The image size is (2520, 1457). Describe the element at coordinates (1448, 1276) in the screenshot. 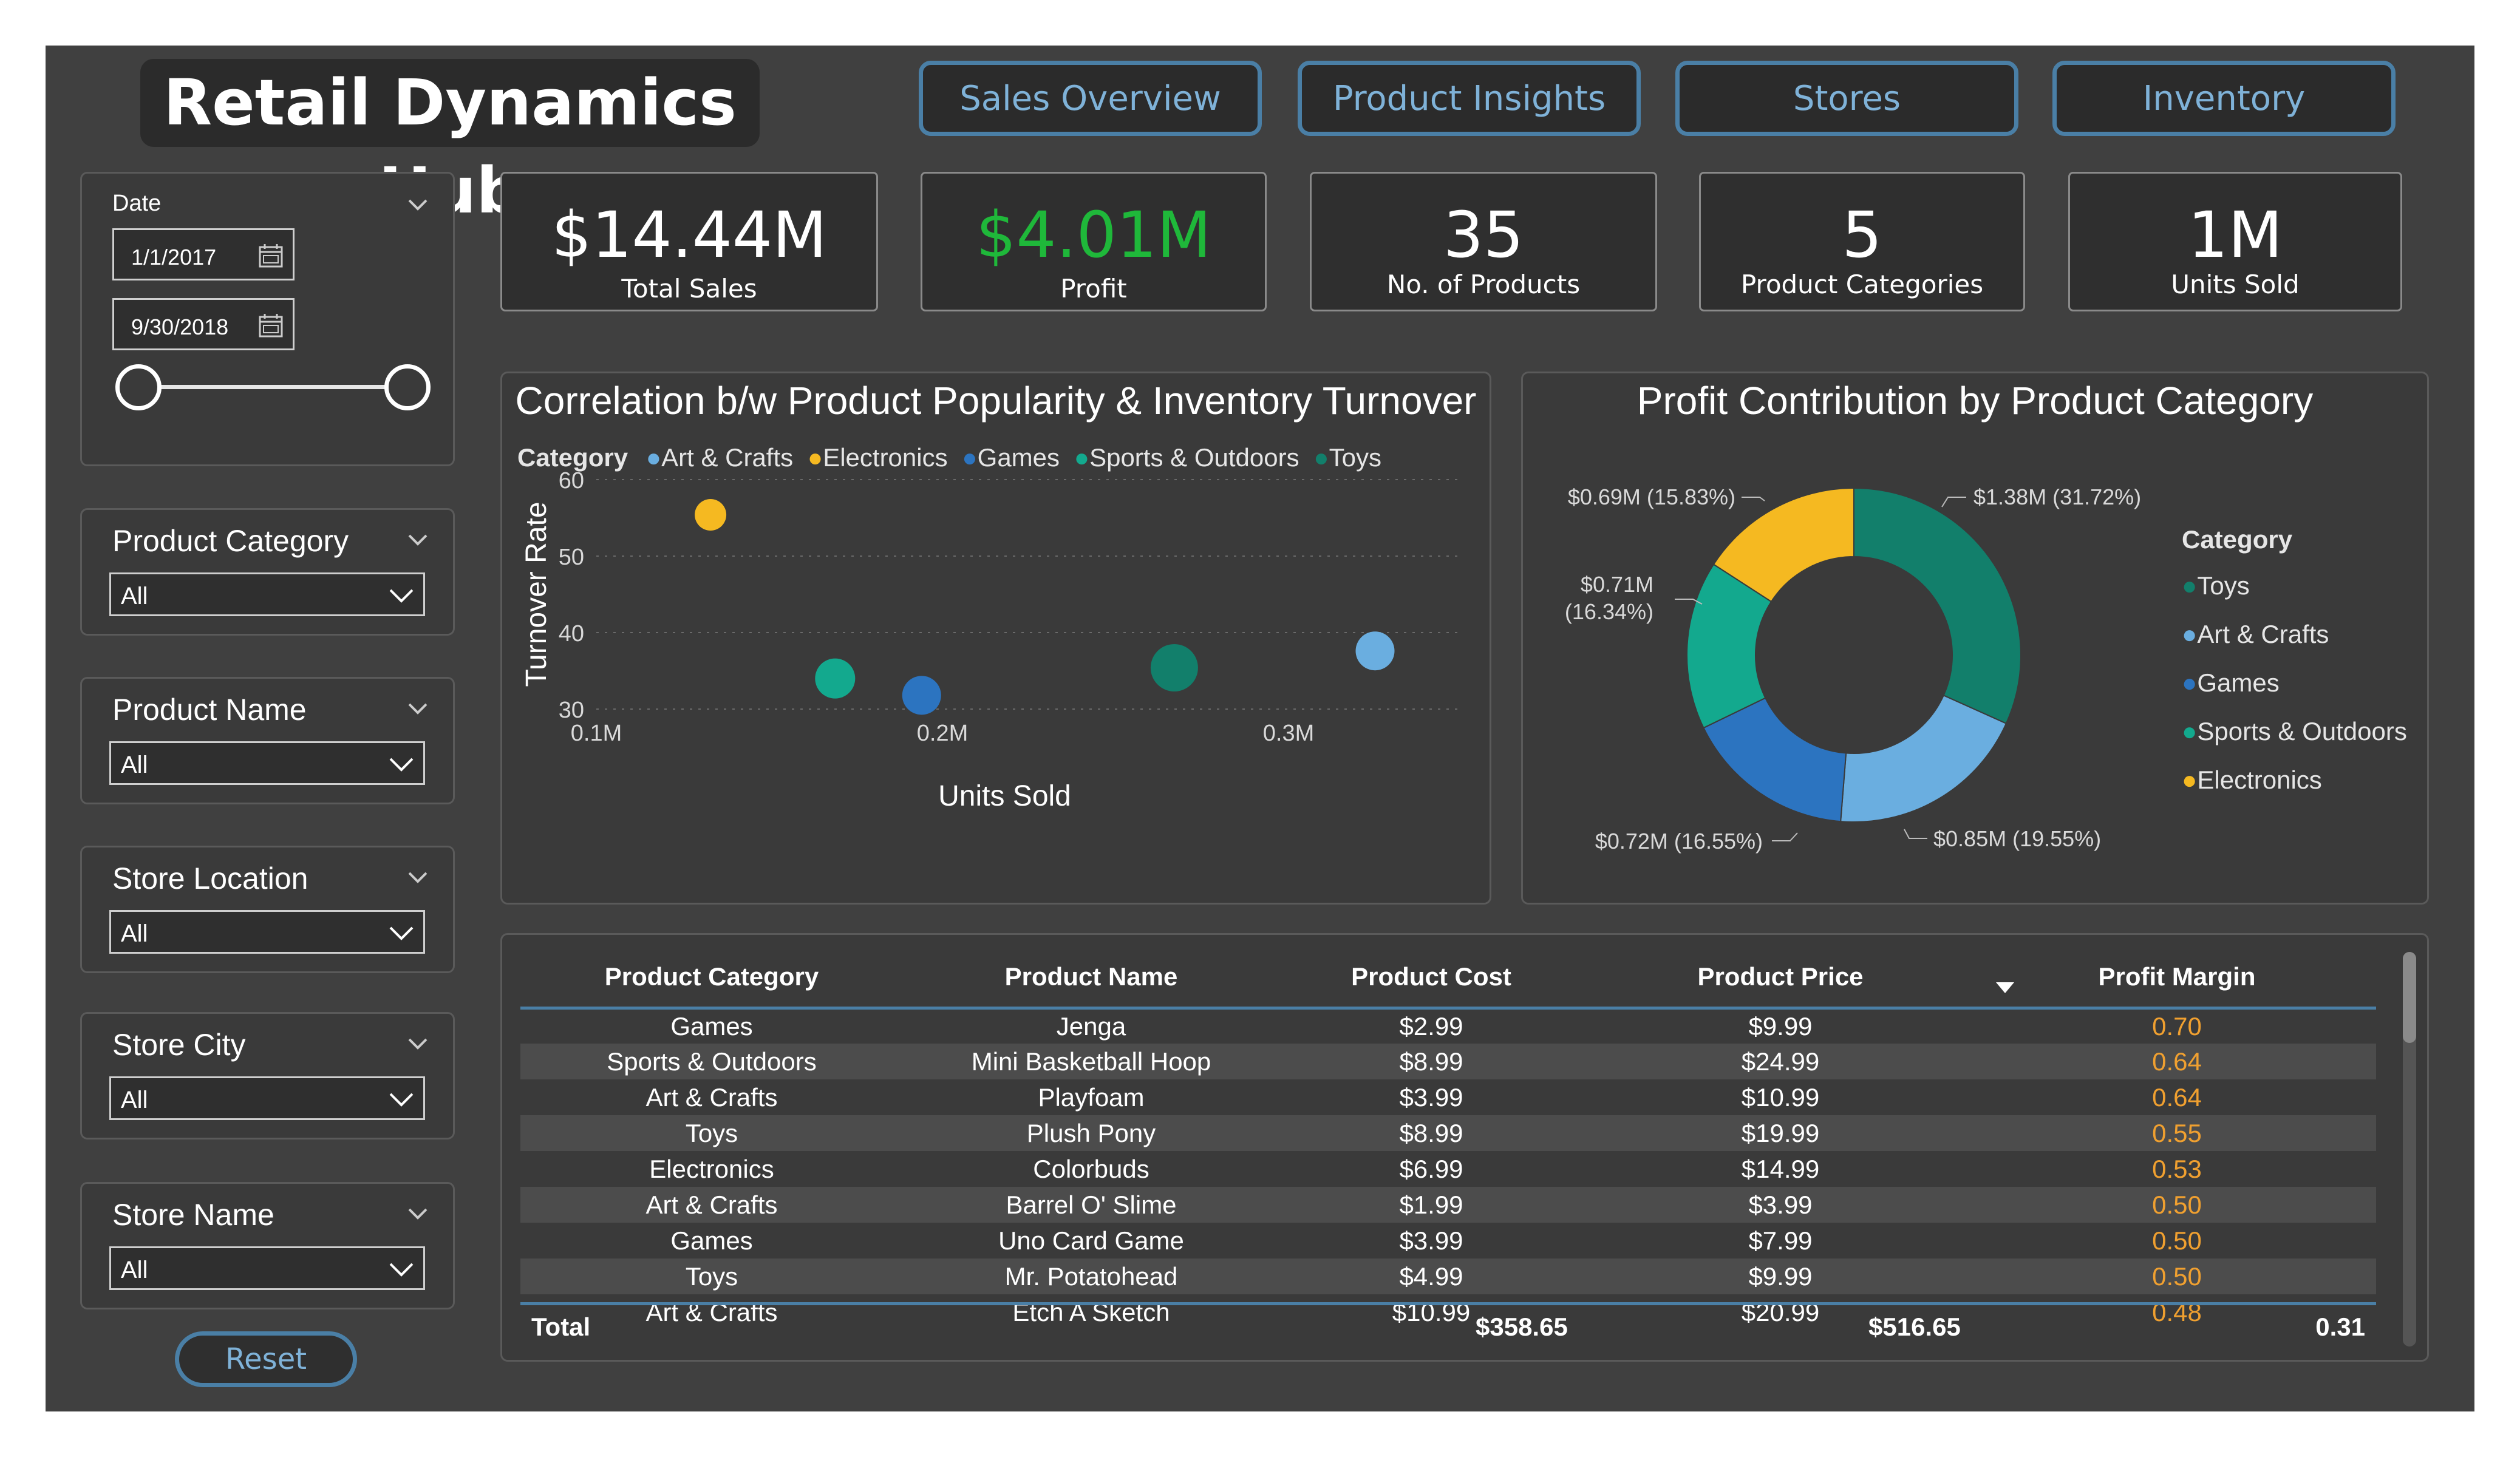

I see `table-row: Toys Mr. Potatohead $4.99 $9.99 0.50` at that location.